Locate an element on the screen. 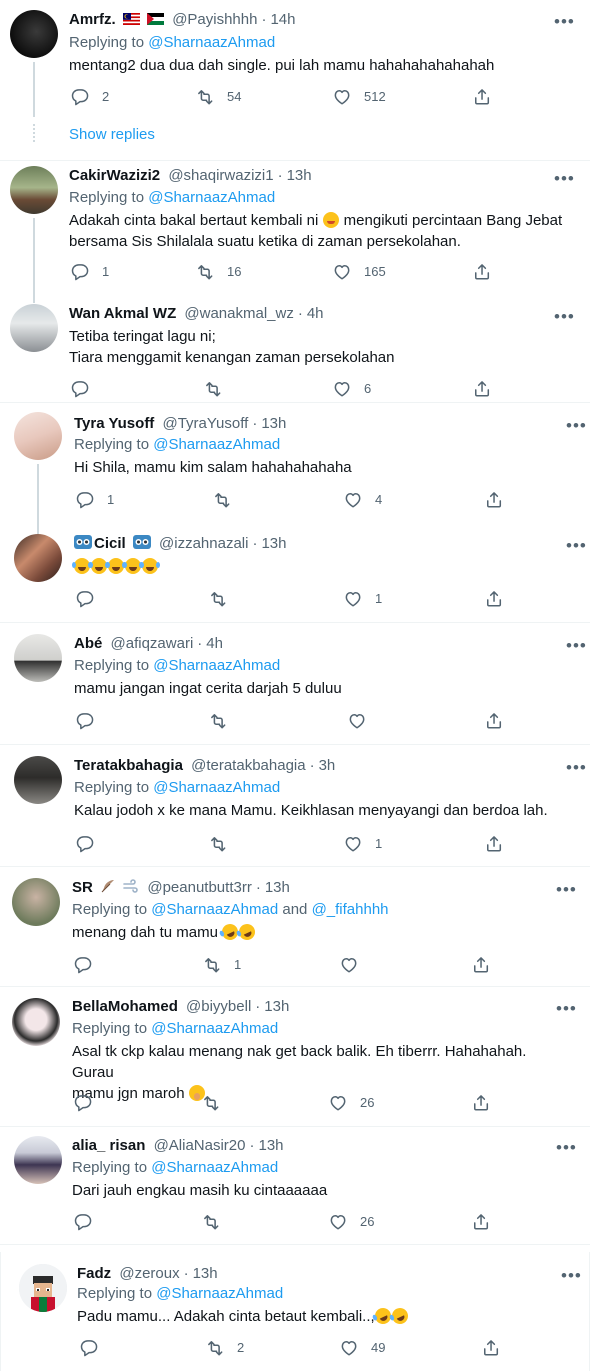 This screenshot has width=590, height=1371. like-button: 6 is located at coordinates (351, 388).